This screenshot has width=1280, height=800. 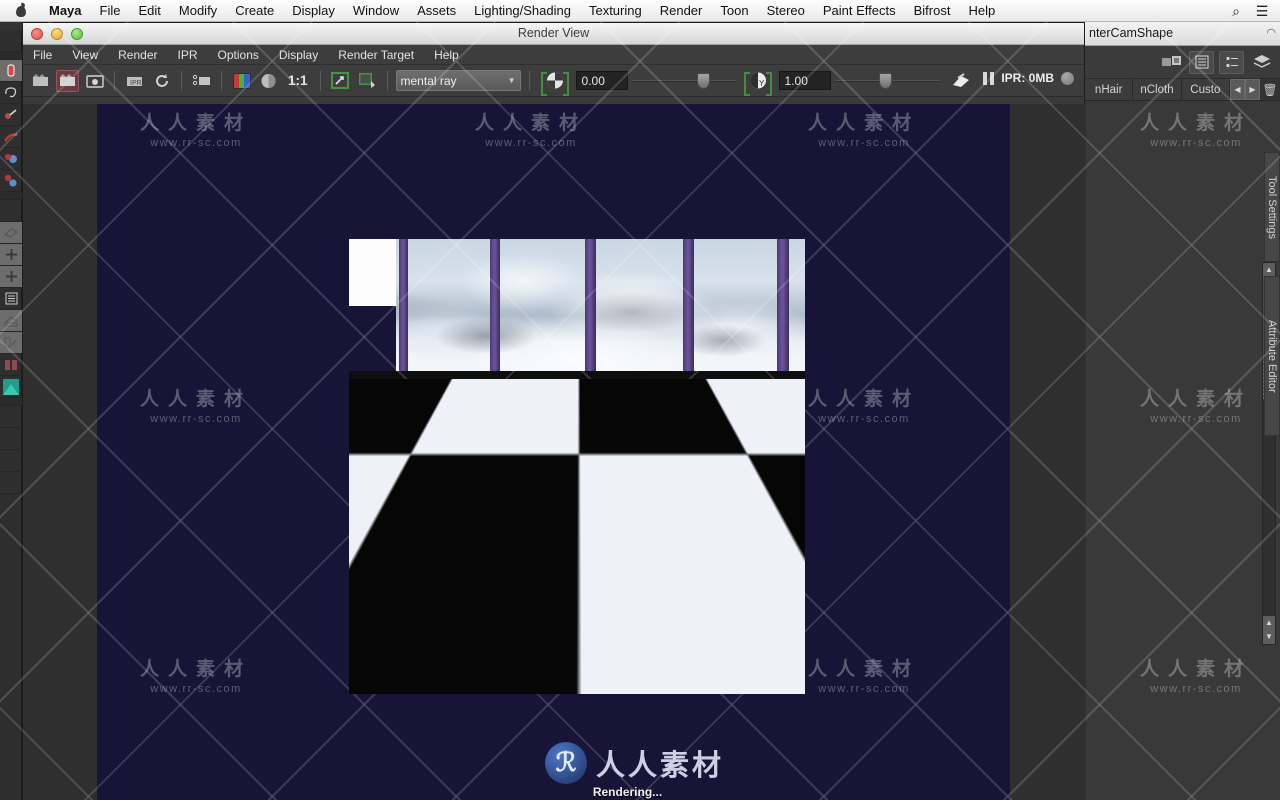 I want to click on channel-box-icon, so click(x=1231, y=62).